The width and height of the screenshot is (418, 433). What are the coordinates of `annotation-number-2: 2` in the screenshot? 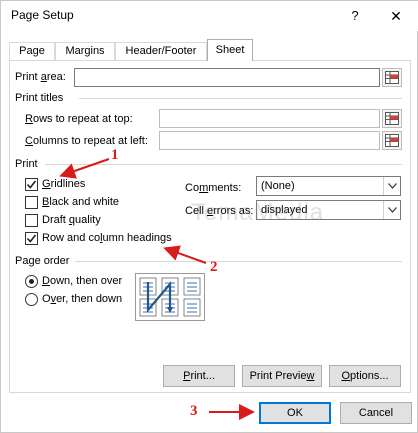 It's located at (214, 267).